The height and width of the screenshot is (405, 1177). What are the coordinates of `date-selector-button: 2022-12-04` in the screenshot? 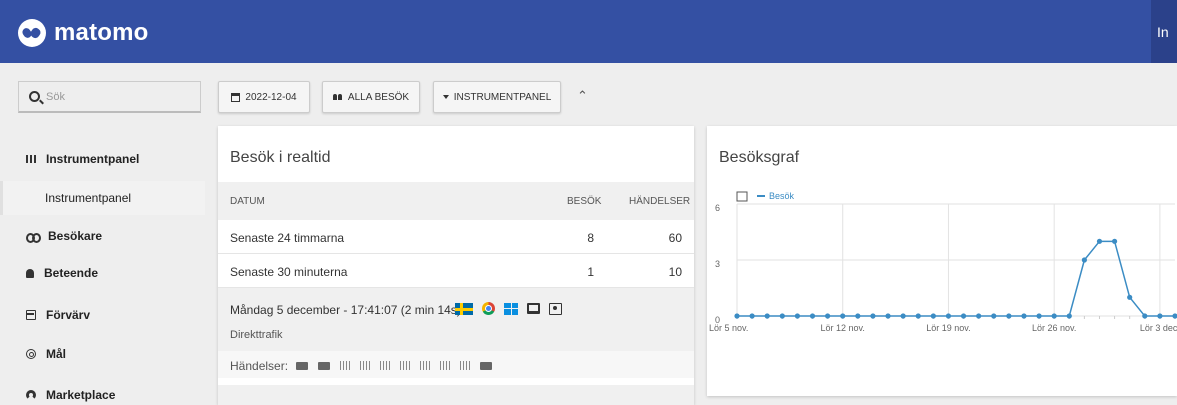 It's located at (264, 97).